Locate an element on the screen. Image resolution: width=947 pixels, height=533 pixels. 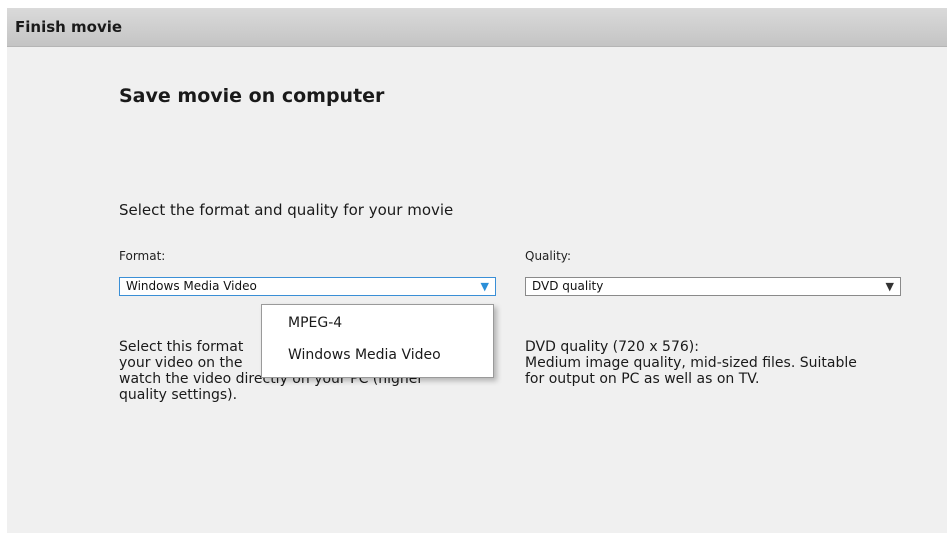
format-selected-value: Windows Media Video is located at coordinates (191, 286).